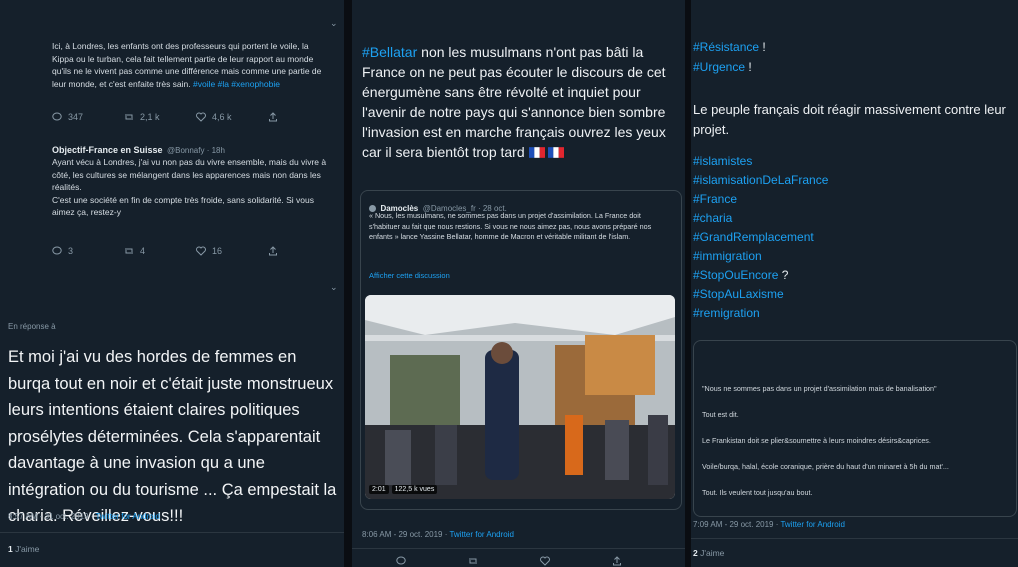 This screenshot has width=1018, height=567. What do you see at coordinates (222, 117) in the screenshot?
I see `like-count: 4,6 k` at bounding box center [222, 117].